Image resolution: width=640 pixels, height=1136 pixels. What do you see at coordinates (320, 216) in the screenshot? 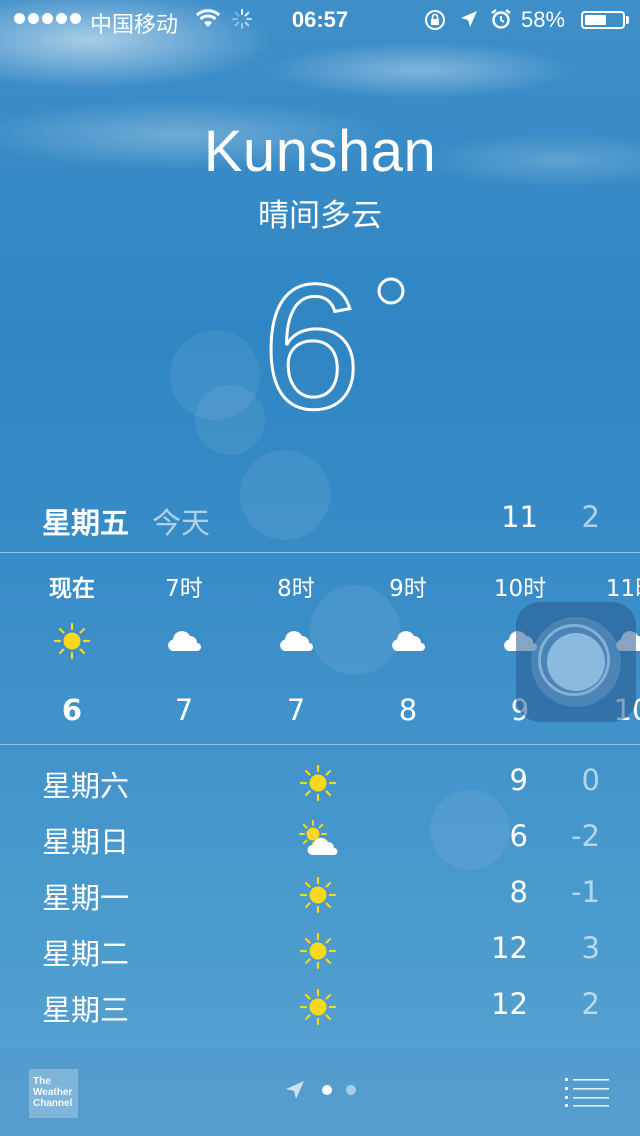
I see `weather-condition: 晴间多云` at bounding box center [320, 216].